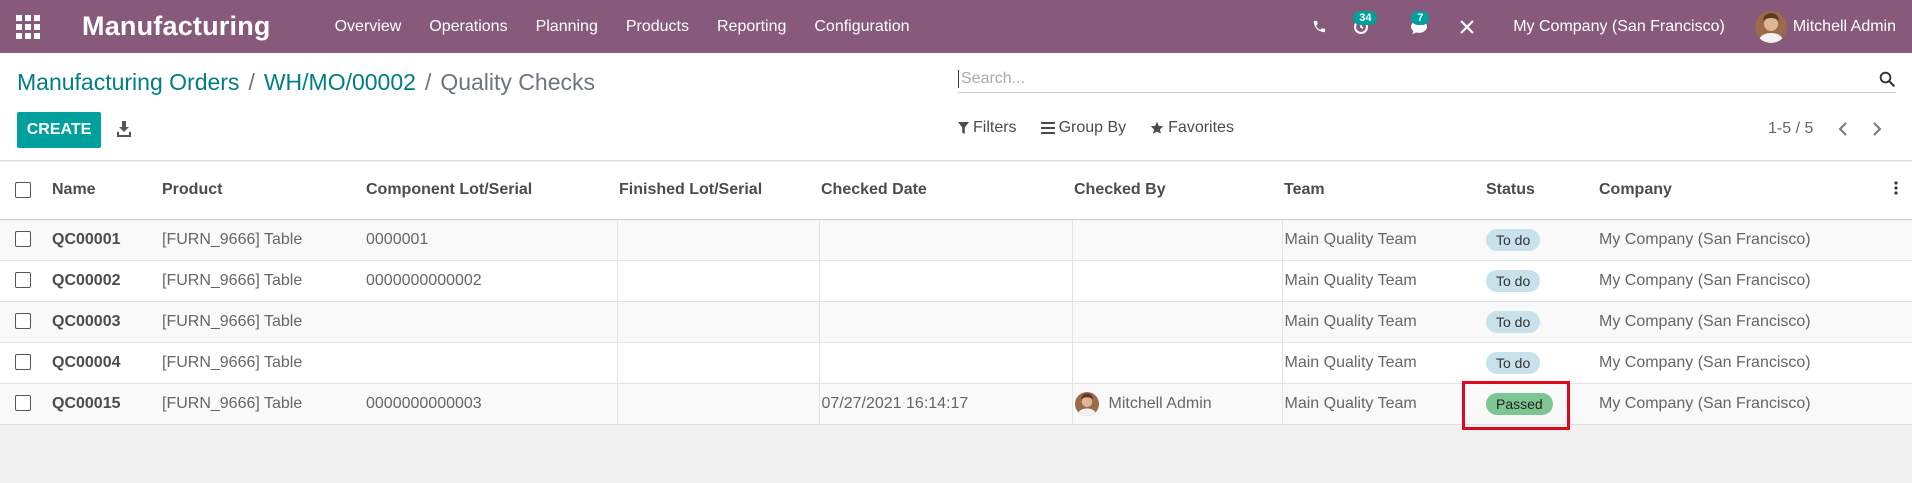  What do you see at coordinates (1825, 26) in the screenshot?
I see `user-menu: Mitchell Admin` at bounding box center [1825, 26].